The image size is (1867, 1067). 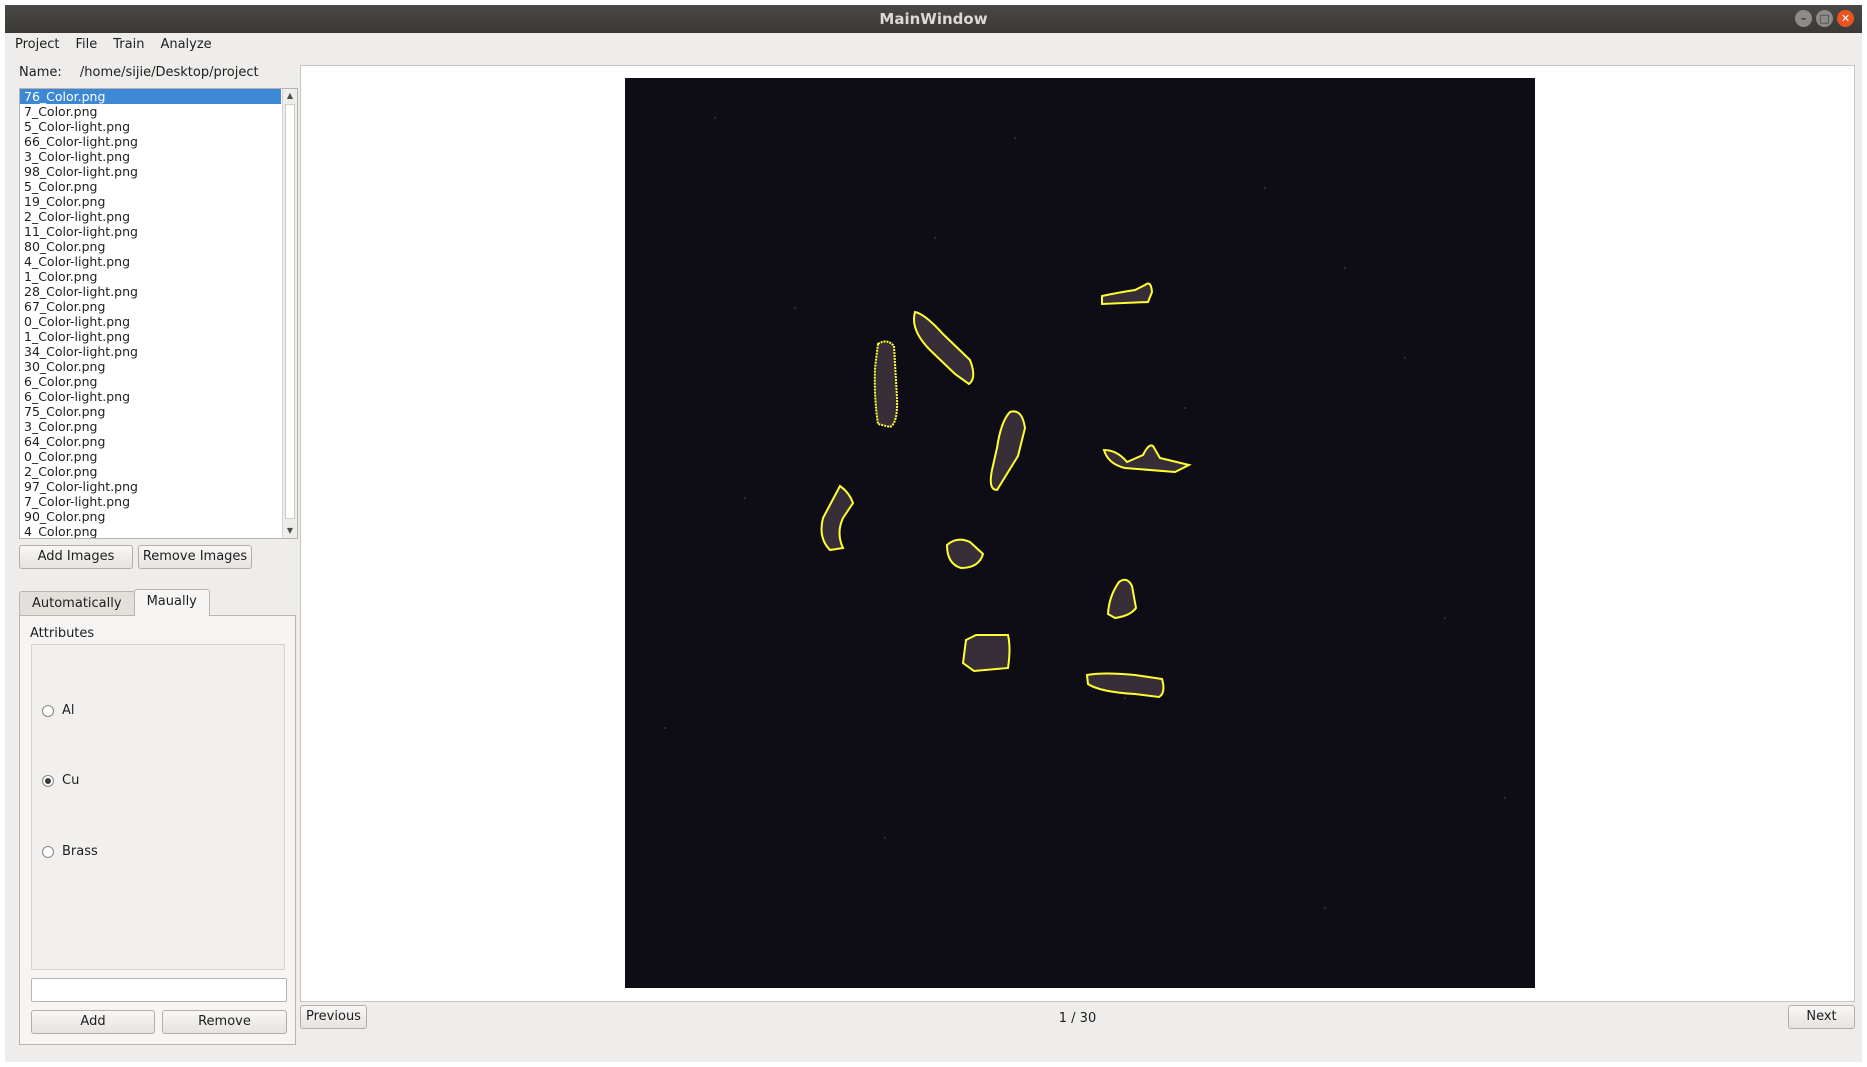 What do you see at coordinates (68, 710) in the screenshot?
I see `radio-al-label: Al` at bounding box center [68, 710].